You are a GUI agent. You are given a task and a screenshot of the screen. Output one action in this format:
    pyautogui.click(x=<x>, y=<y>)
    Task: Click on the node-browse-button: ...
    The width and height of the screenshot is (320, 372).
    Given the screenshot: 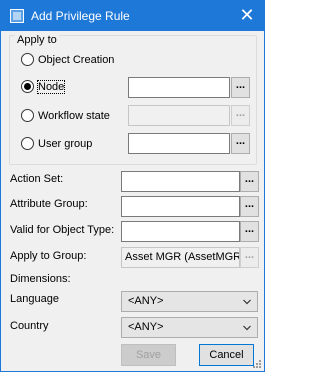 What is the action you would take?
    pyautogui.click(x=240, y=87)
    